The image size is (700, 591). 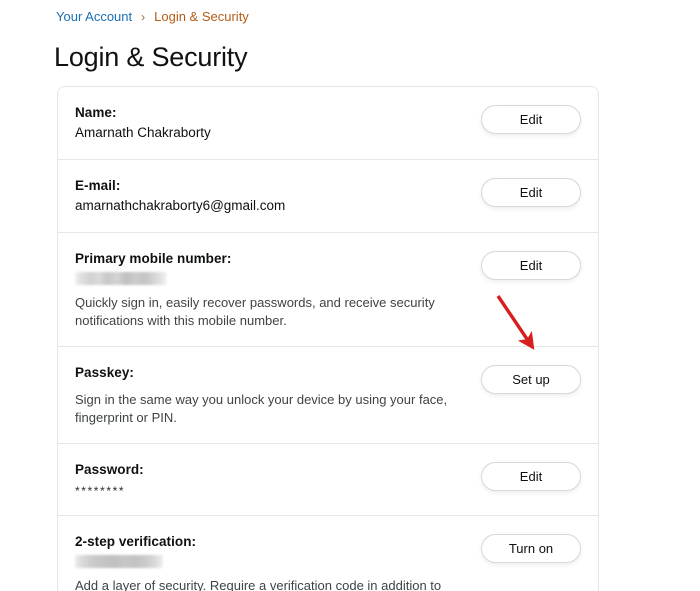 I want to click on settings-row-password: Password: ******** Edit, so click(x=328, y=480).